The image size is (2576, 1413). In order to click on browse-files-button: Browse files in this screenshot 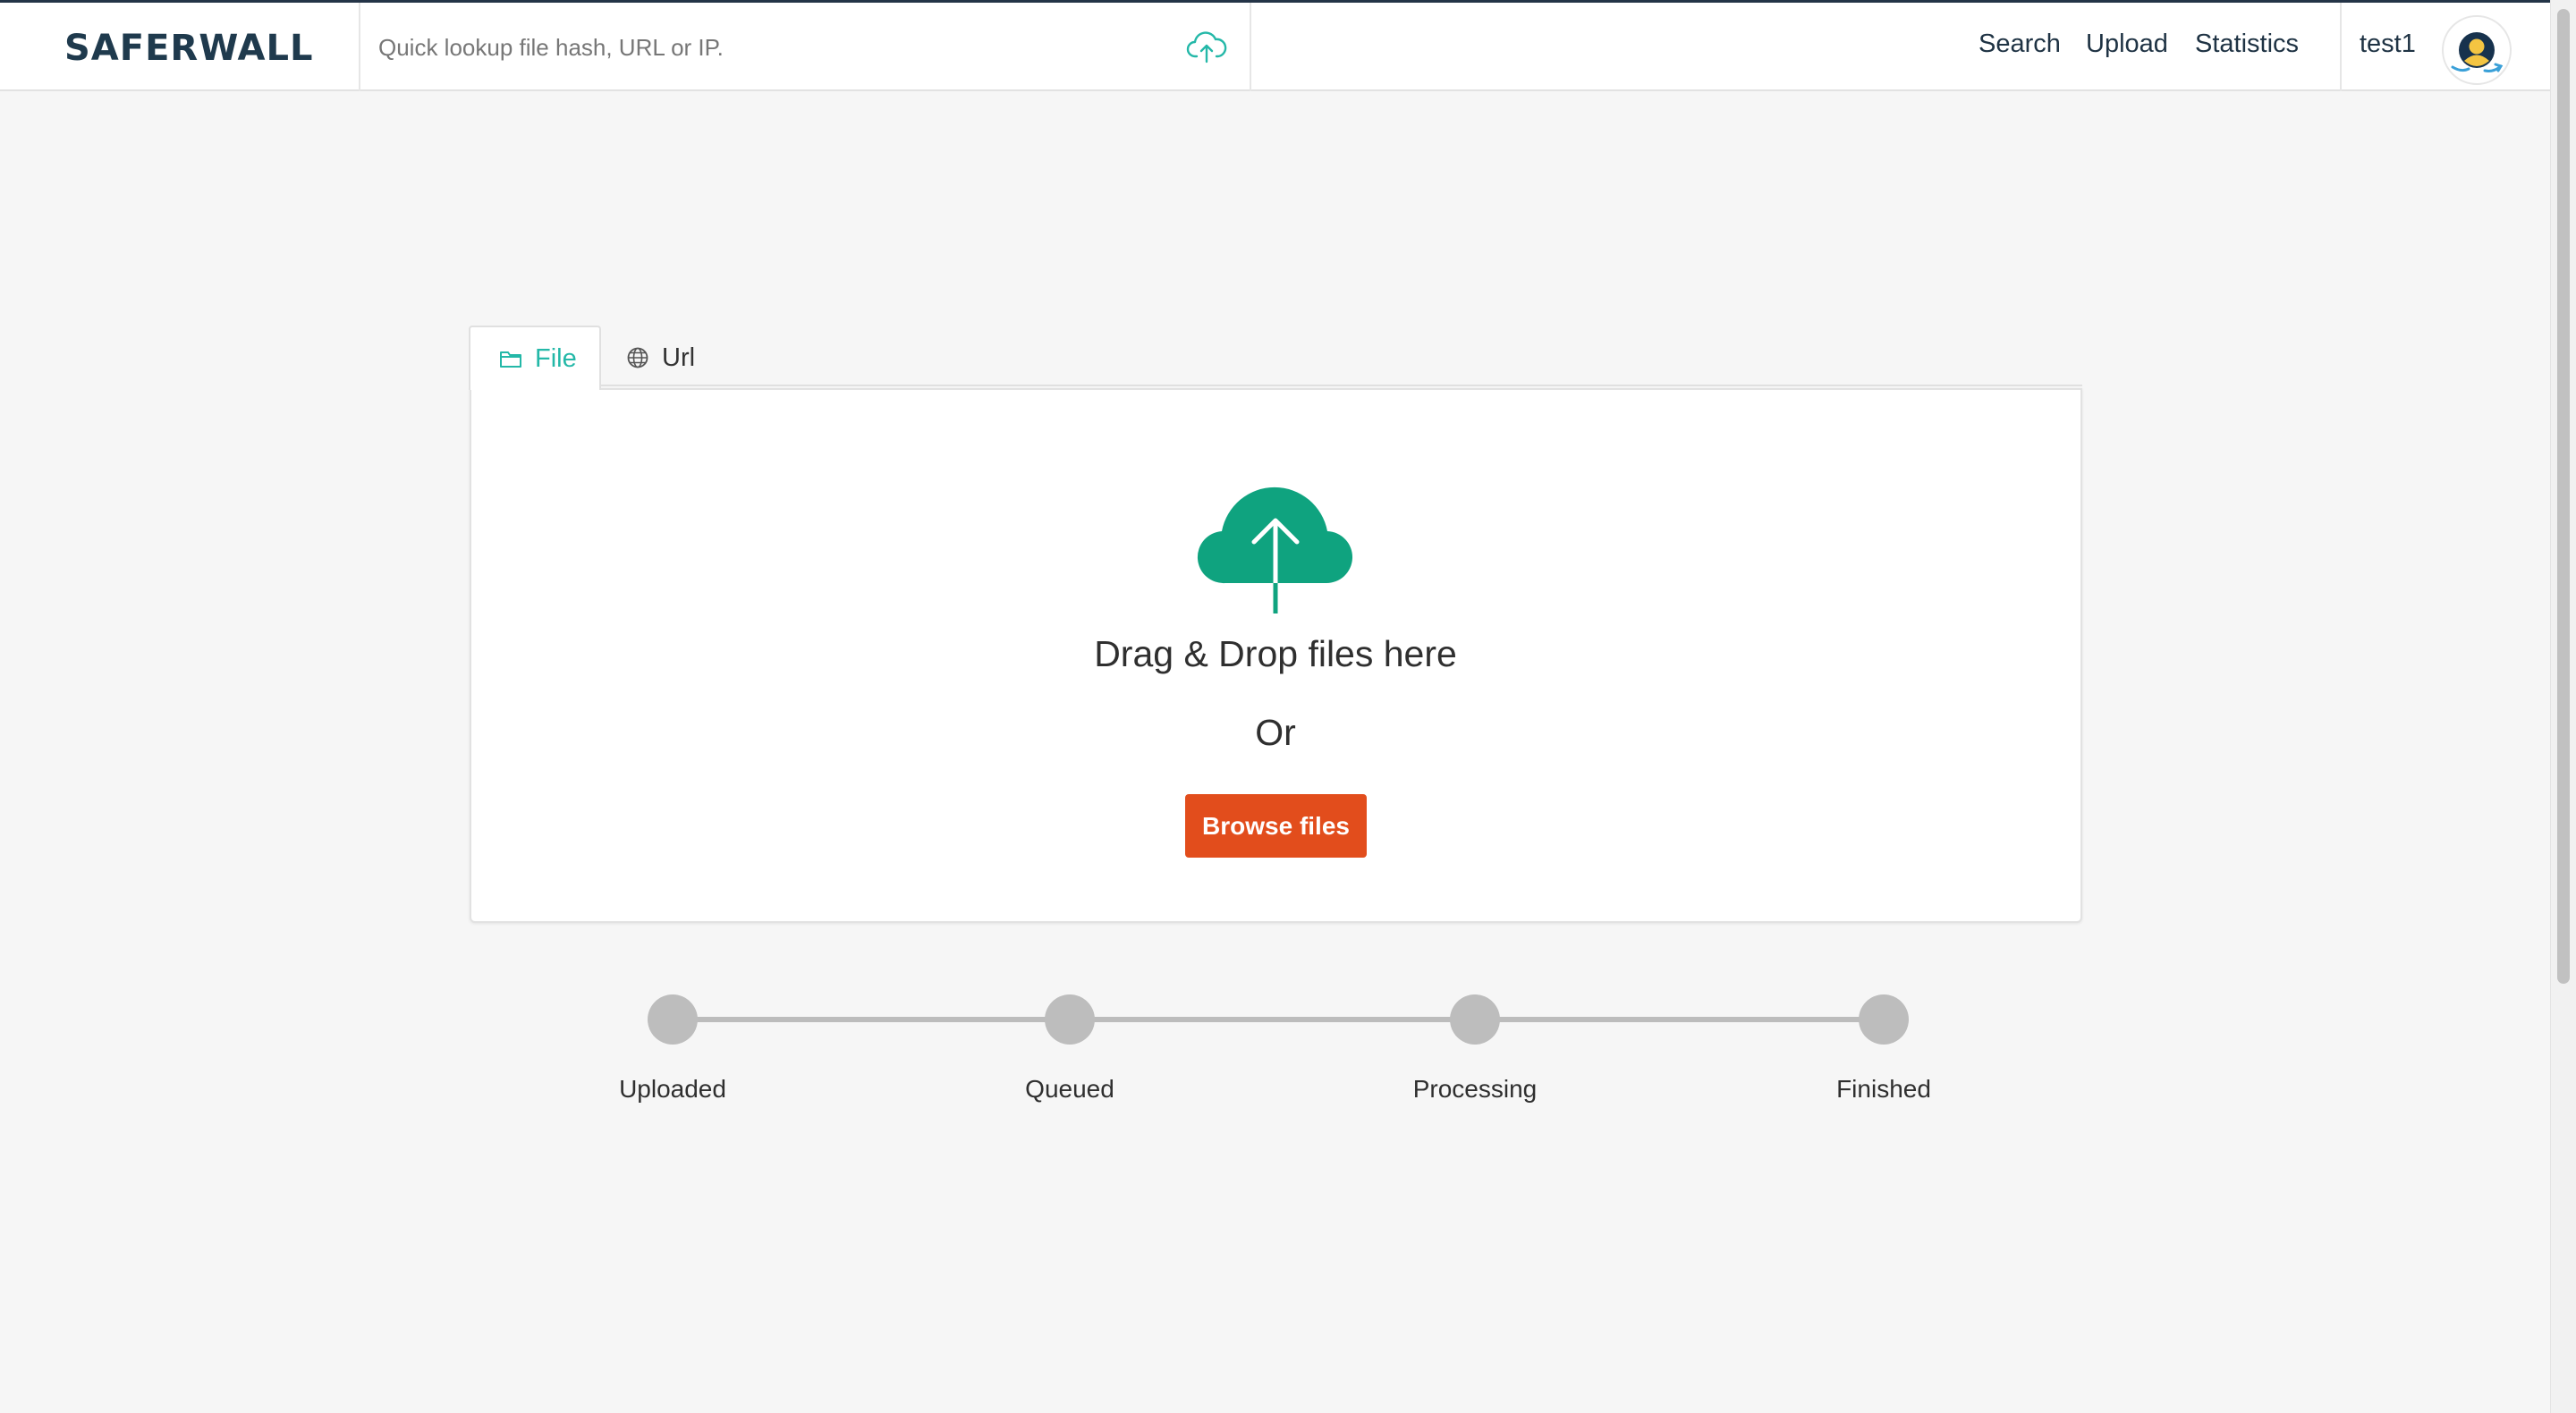, I will do `click(1276, 826)`.